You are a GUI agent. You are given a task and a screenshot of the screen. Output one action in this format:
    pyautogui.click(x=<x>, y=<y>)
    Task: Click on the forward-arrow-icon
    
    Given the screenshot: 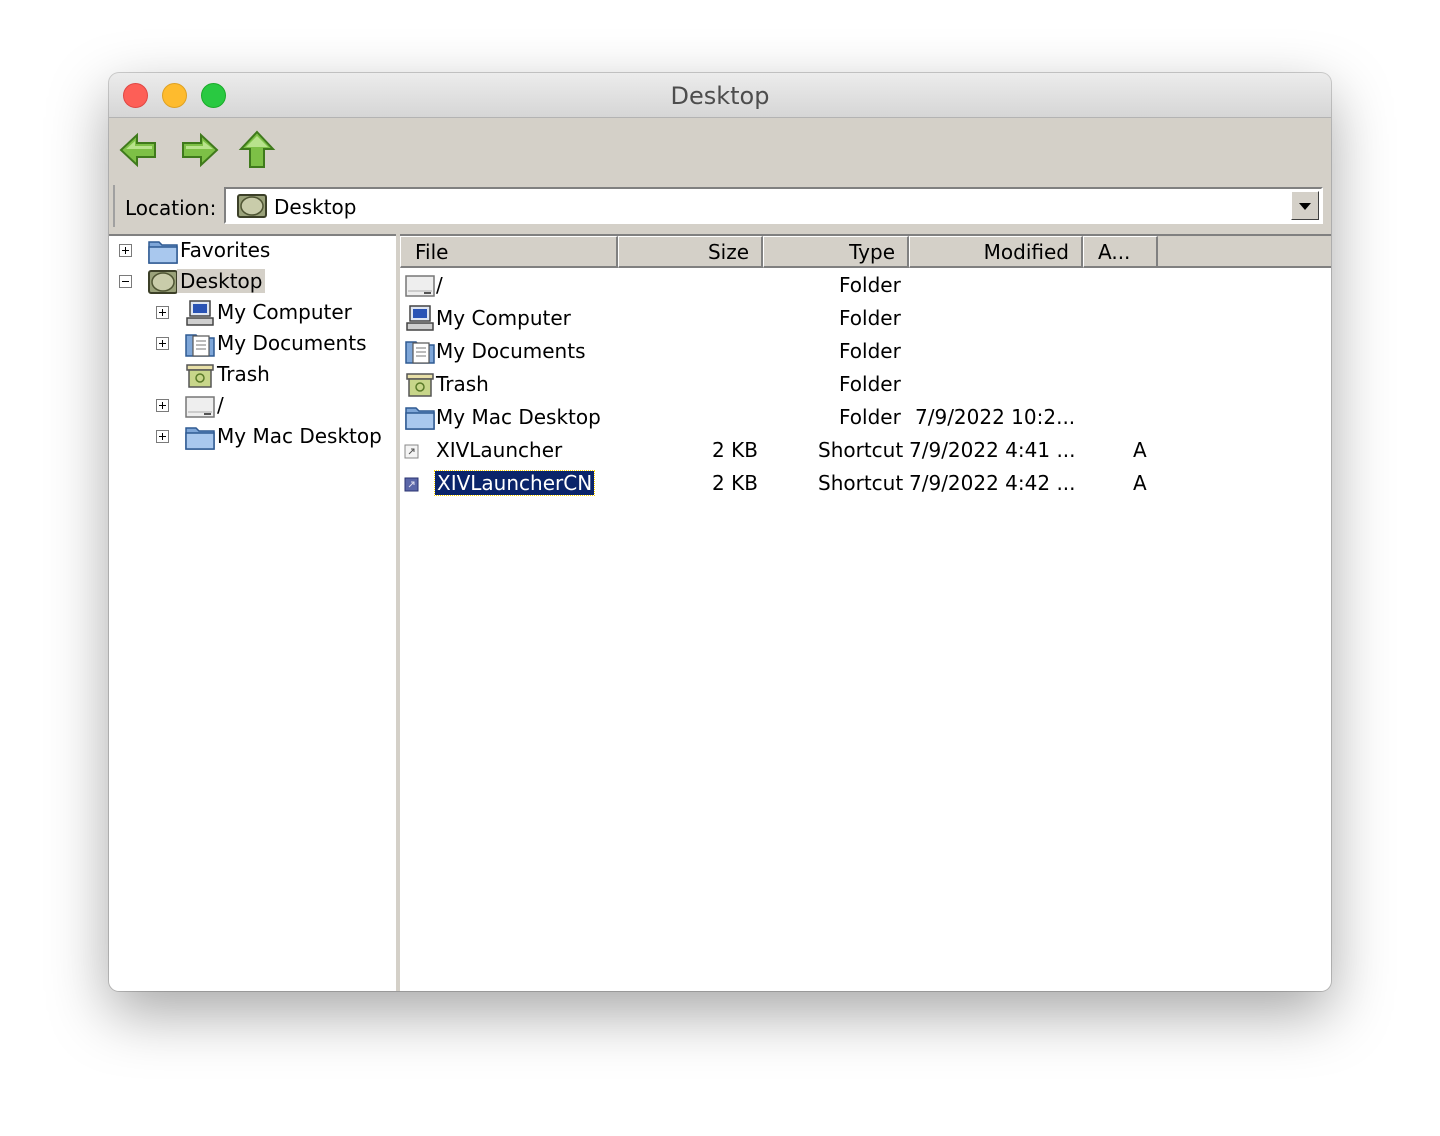 What is the action you would take?
    pyautogui.click(x=200, y=150)
    